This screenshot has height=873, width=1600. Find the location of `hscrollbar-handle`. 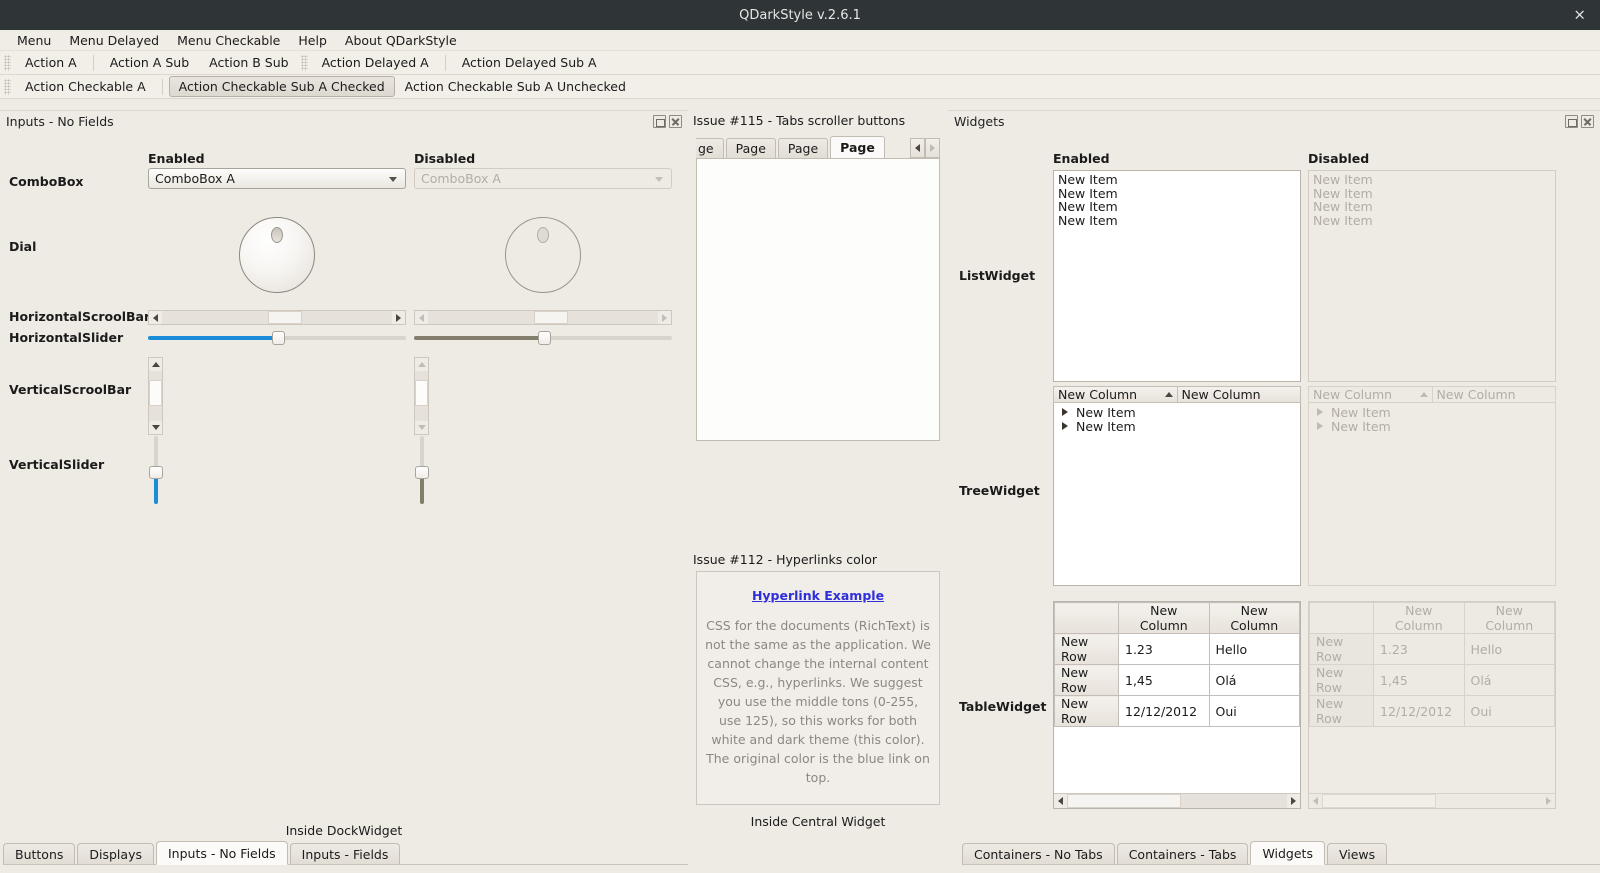

hscrollbar-handle is located at coordinates (285, 317).